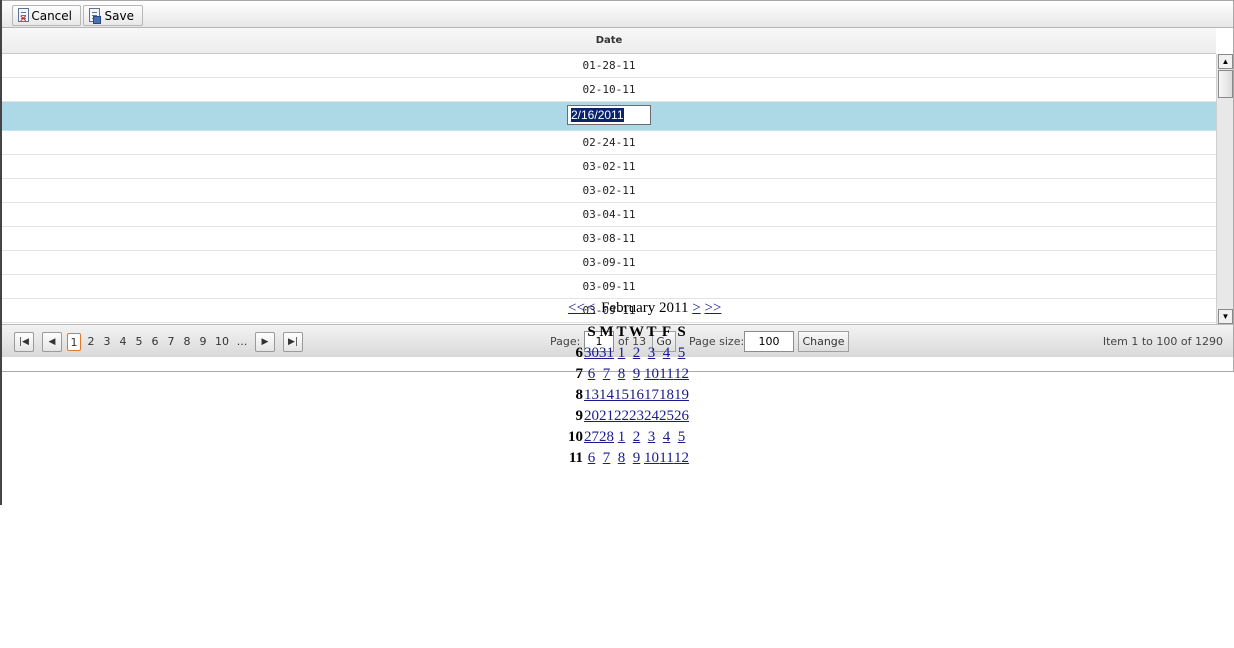 Image resolution: width=1234 pixels, height=648 pixels. What do you see at coordinates (591, 416) in the screenshot?
I see `calendar-day: 20` at bounding box center [591, 416].